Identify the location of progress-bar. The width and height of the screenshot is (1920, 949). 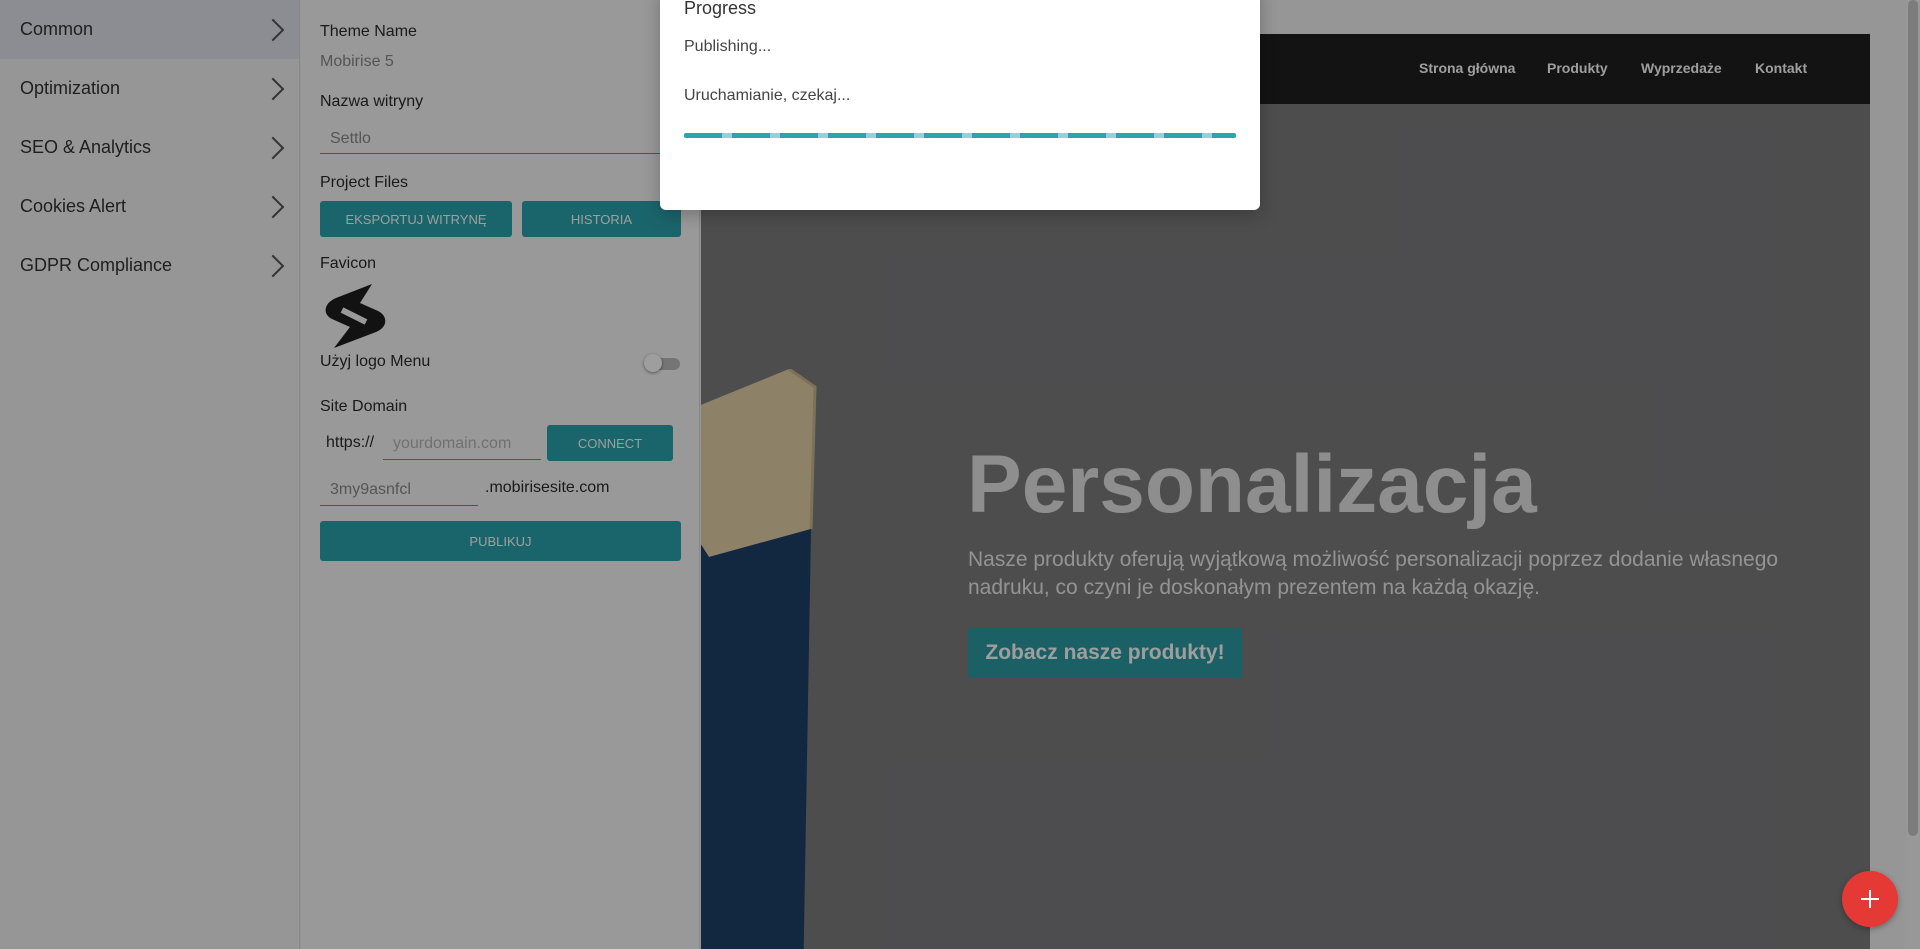
(960, 135).